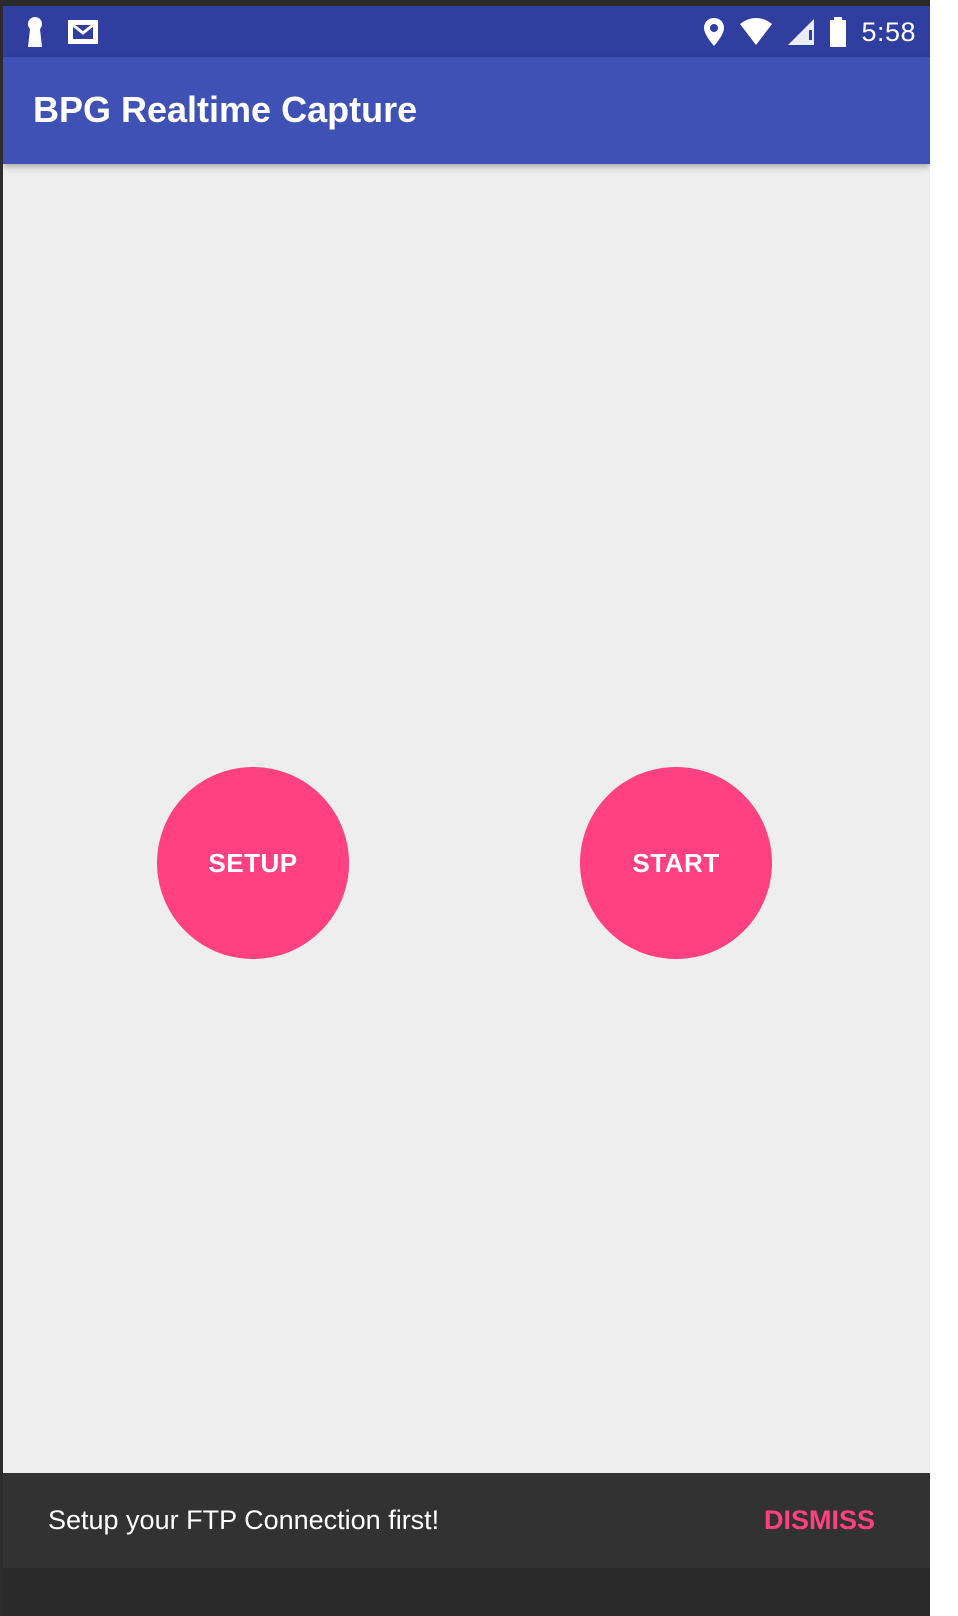  I want to click on status-time: 5:58, so click(888, 31).